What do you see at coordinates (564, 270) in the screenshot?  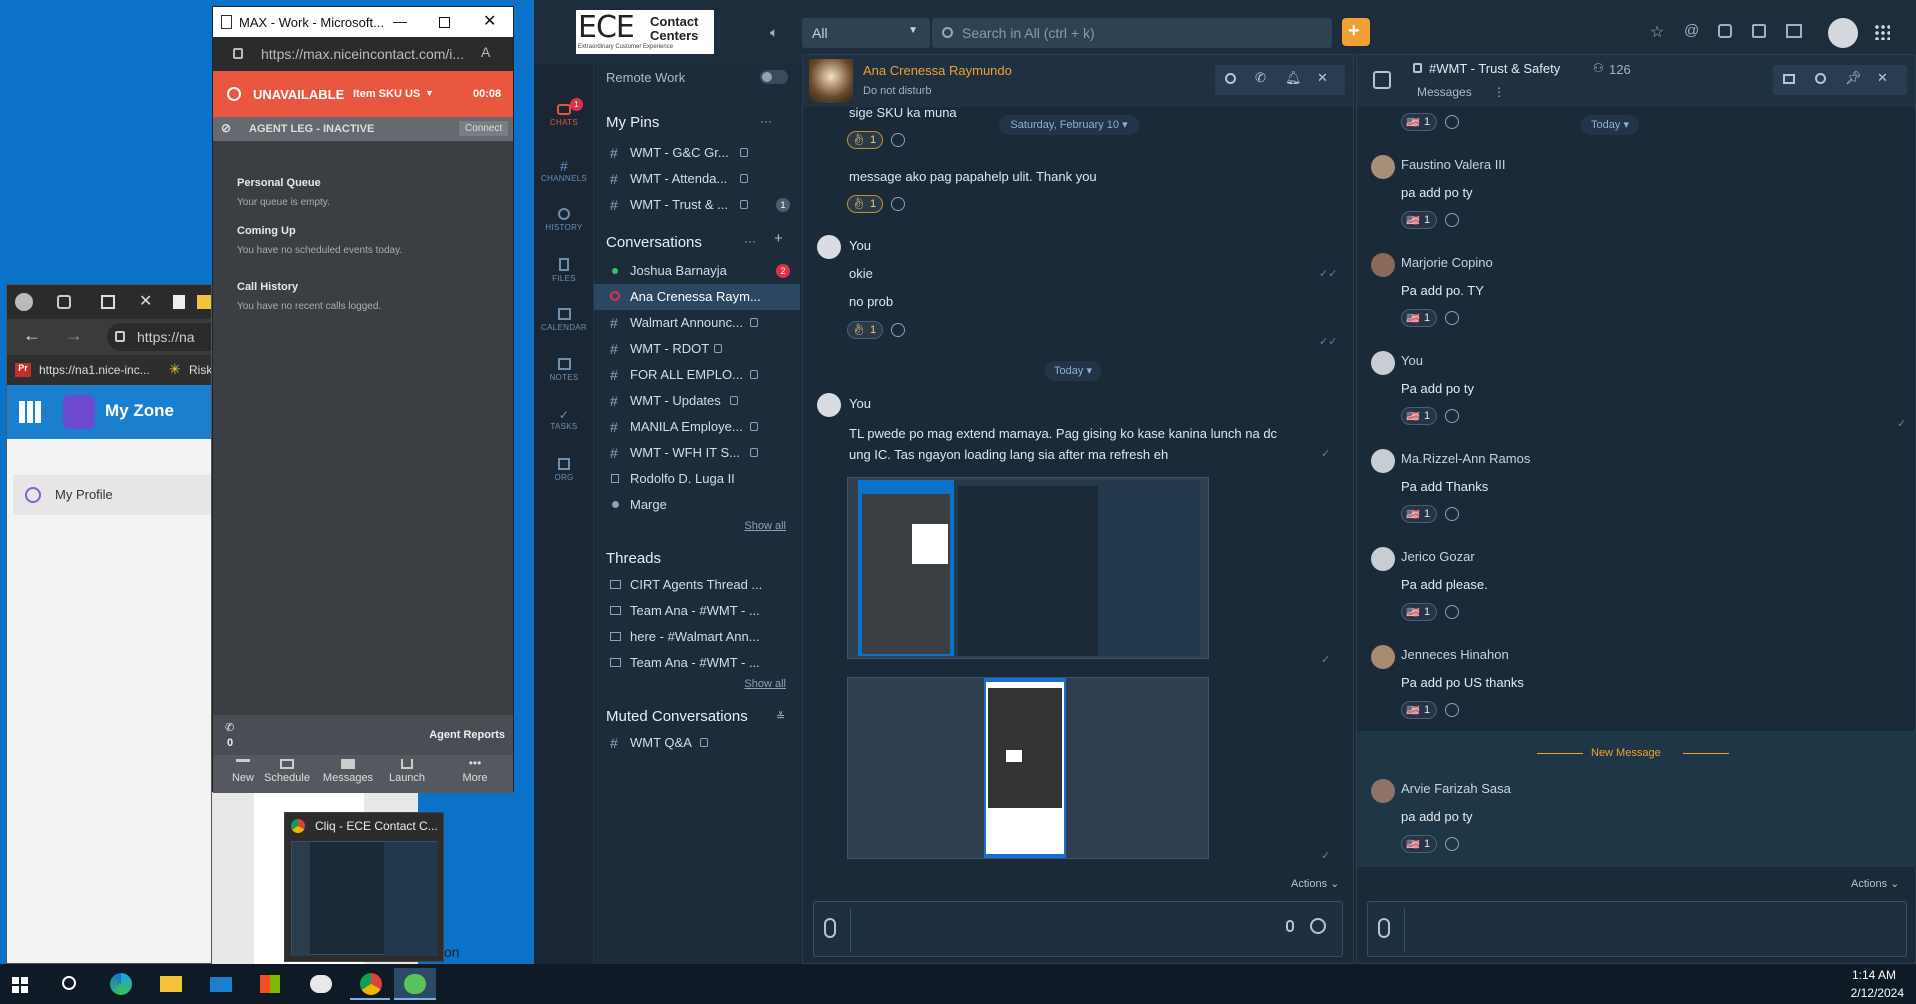 I see `rail-files: FILES` at bounding box center [564, 270].